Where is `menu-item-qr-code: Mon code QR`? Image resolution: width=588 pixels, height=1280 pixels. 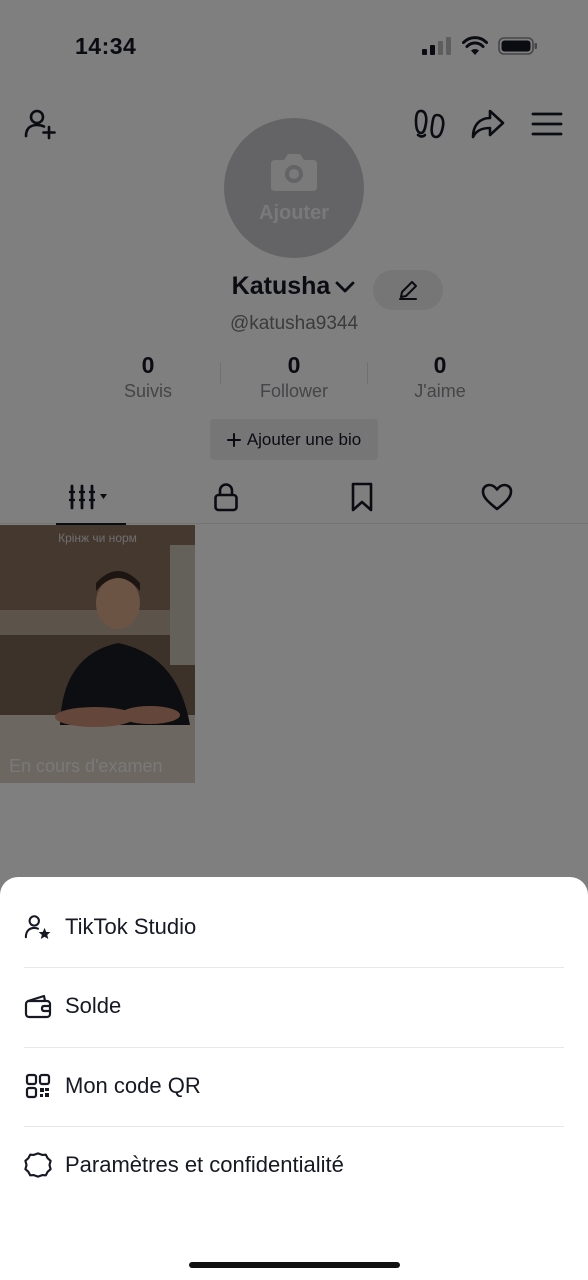
menu-item-qr-code: Mon code QR is located at coordinates (294, 1086).